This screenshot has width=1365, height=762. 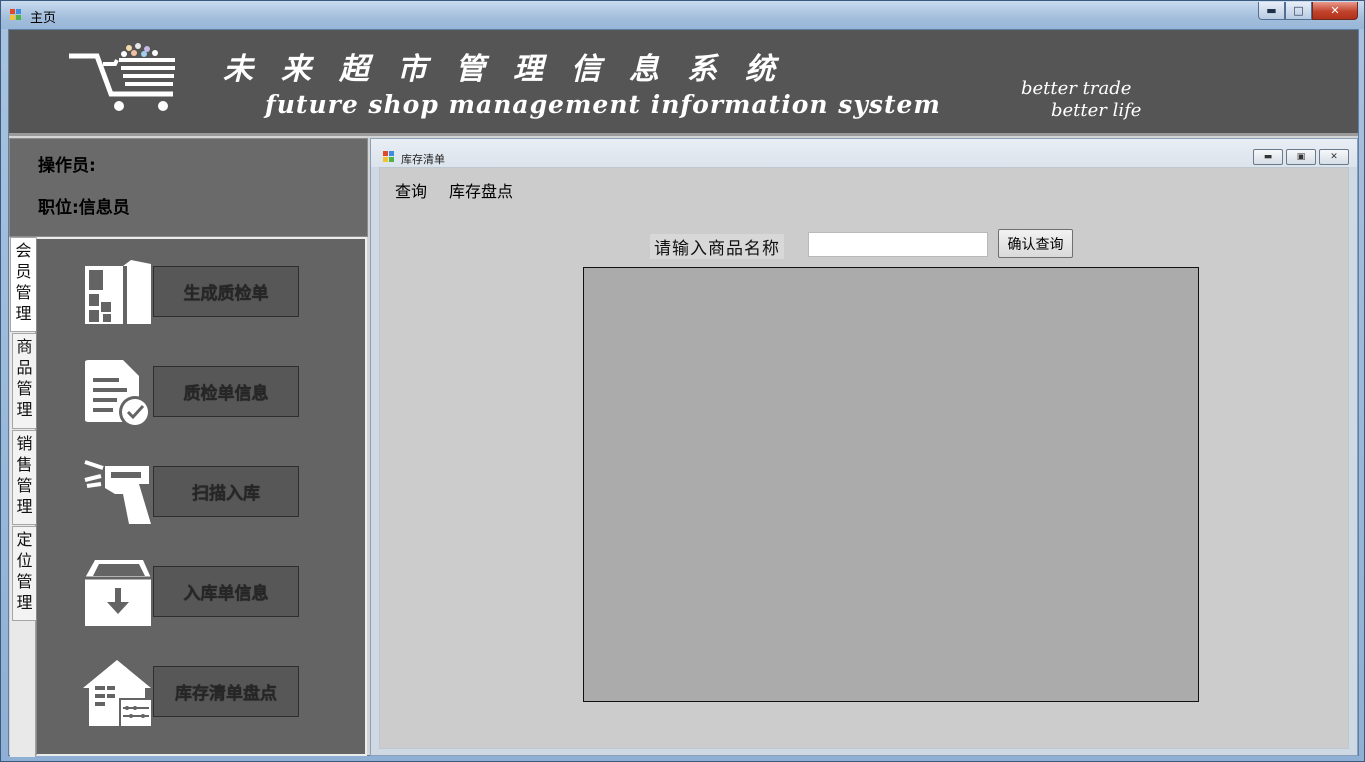 I want to click on child-close-button: ✕, so click(x=1334, y=157).